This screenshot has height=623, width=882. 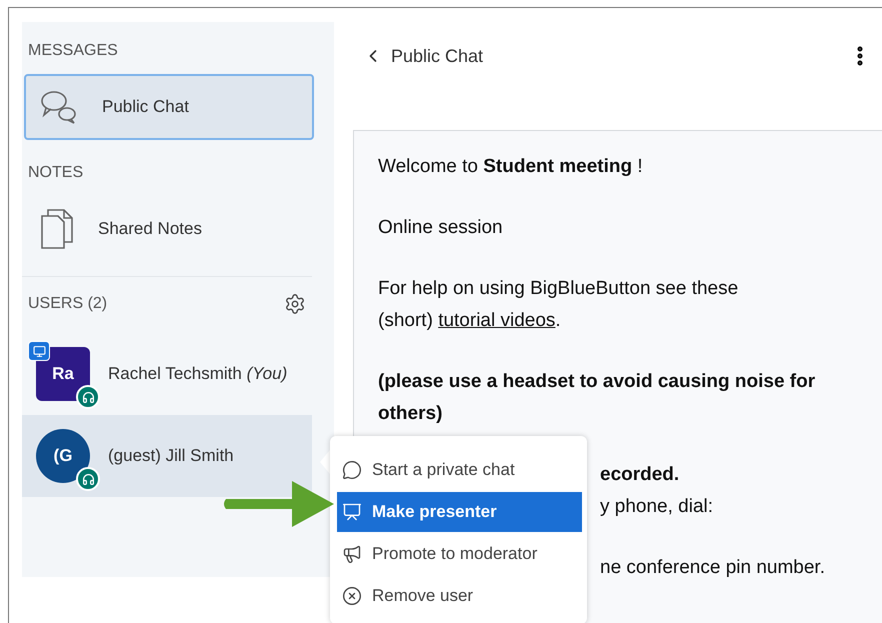 I want to click on menu-item: Start a private chat, so click(x=459, y=470).